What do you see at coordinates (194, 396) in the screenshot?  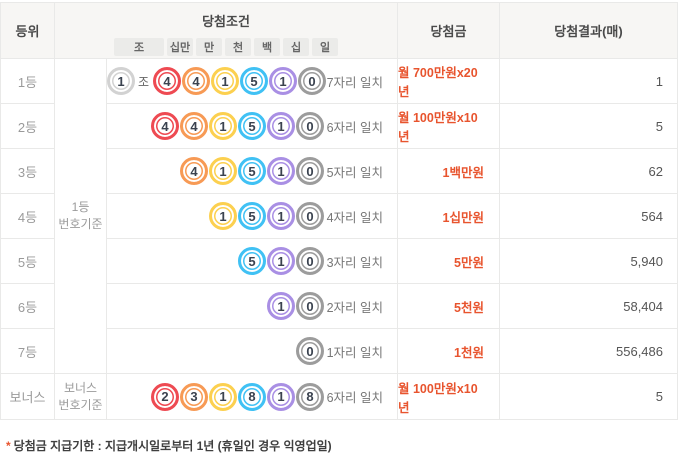 I see `number-ball: 3` at bounding box center [194, 396].